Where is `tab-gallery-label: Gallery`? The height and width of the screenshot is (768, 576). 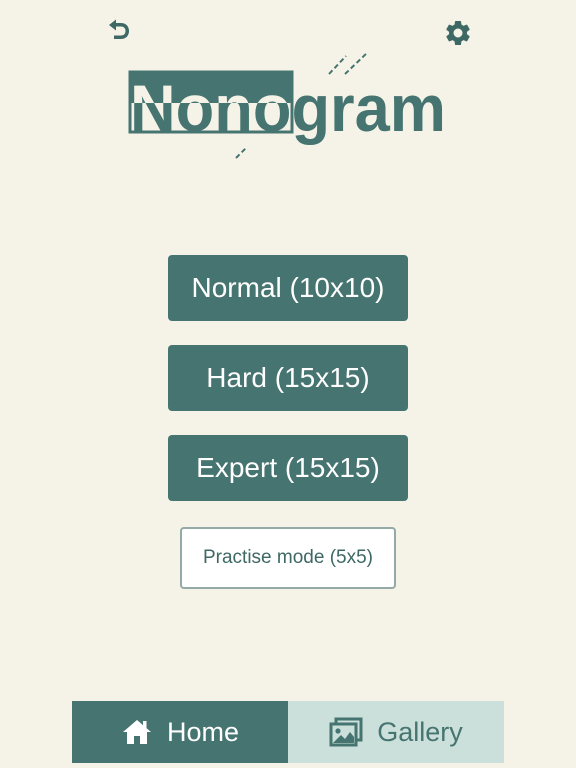
tab-gallery-label: Gallery is located at coordinates (420, 731).